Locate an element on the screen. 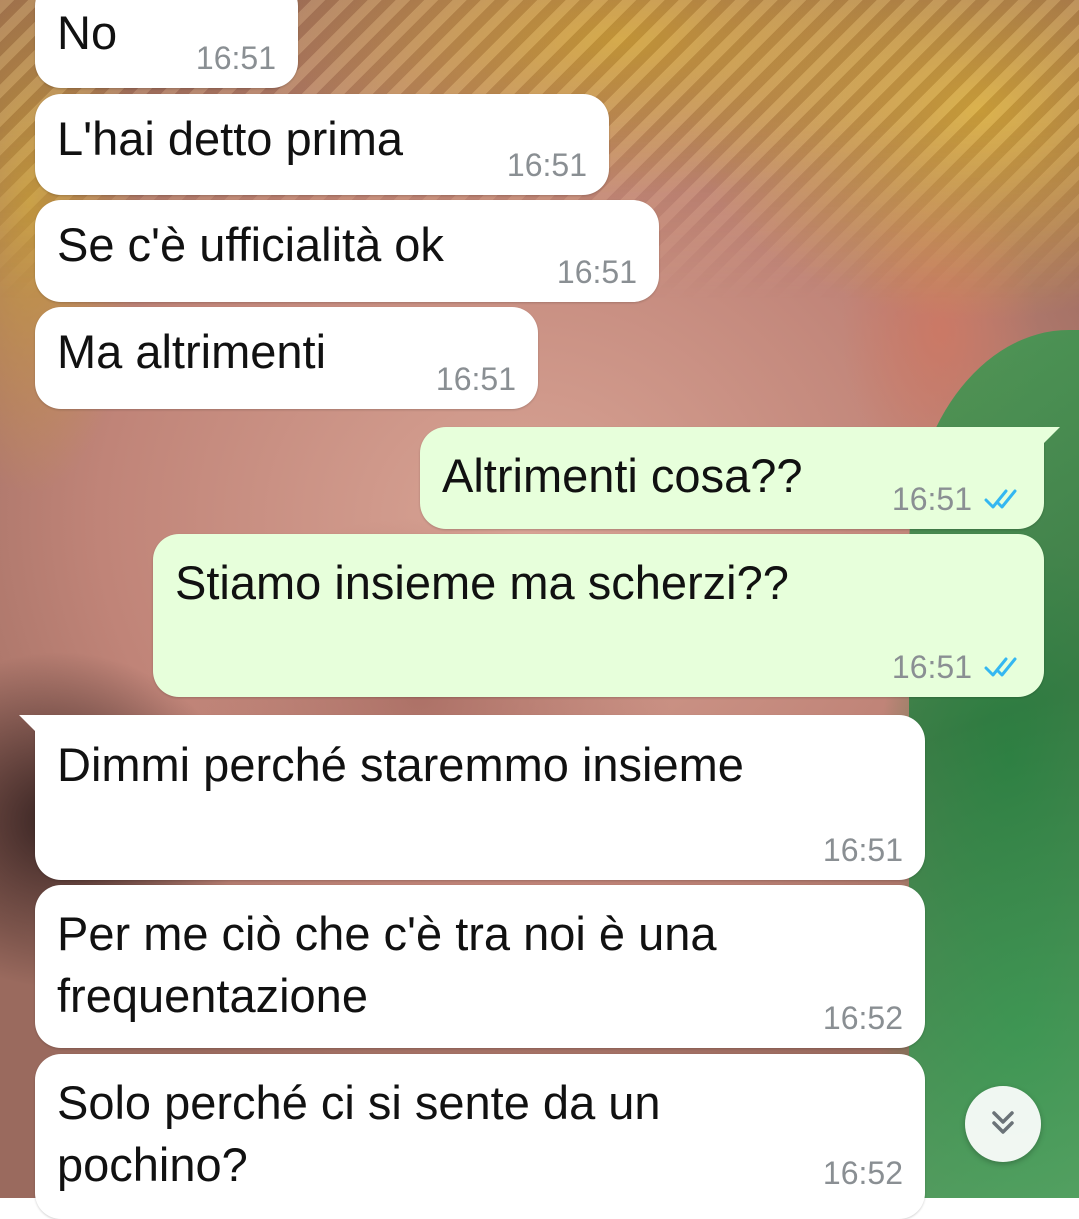 The image size is (1079, 1219). message-text: Altrimenti cosa?? is located at coordinates (622, 475).